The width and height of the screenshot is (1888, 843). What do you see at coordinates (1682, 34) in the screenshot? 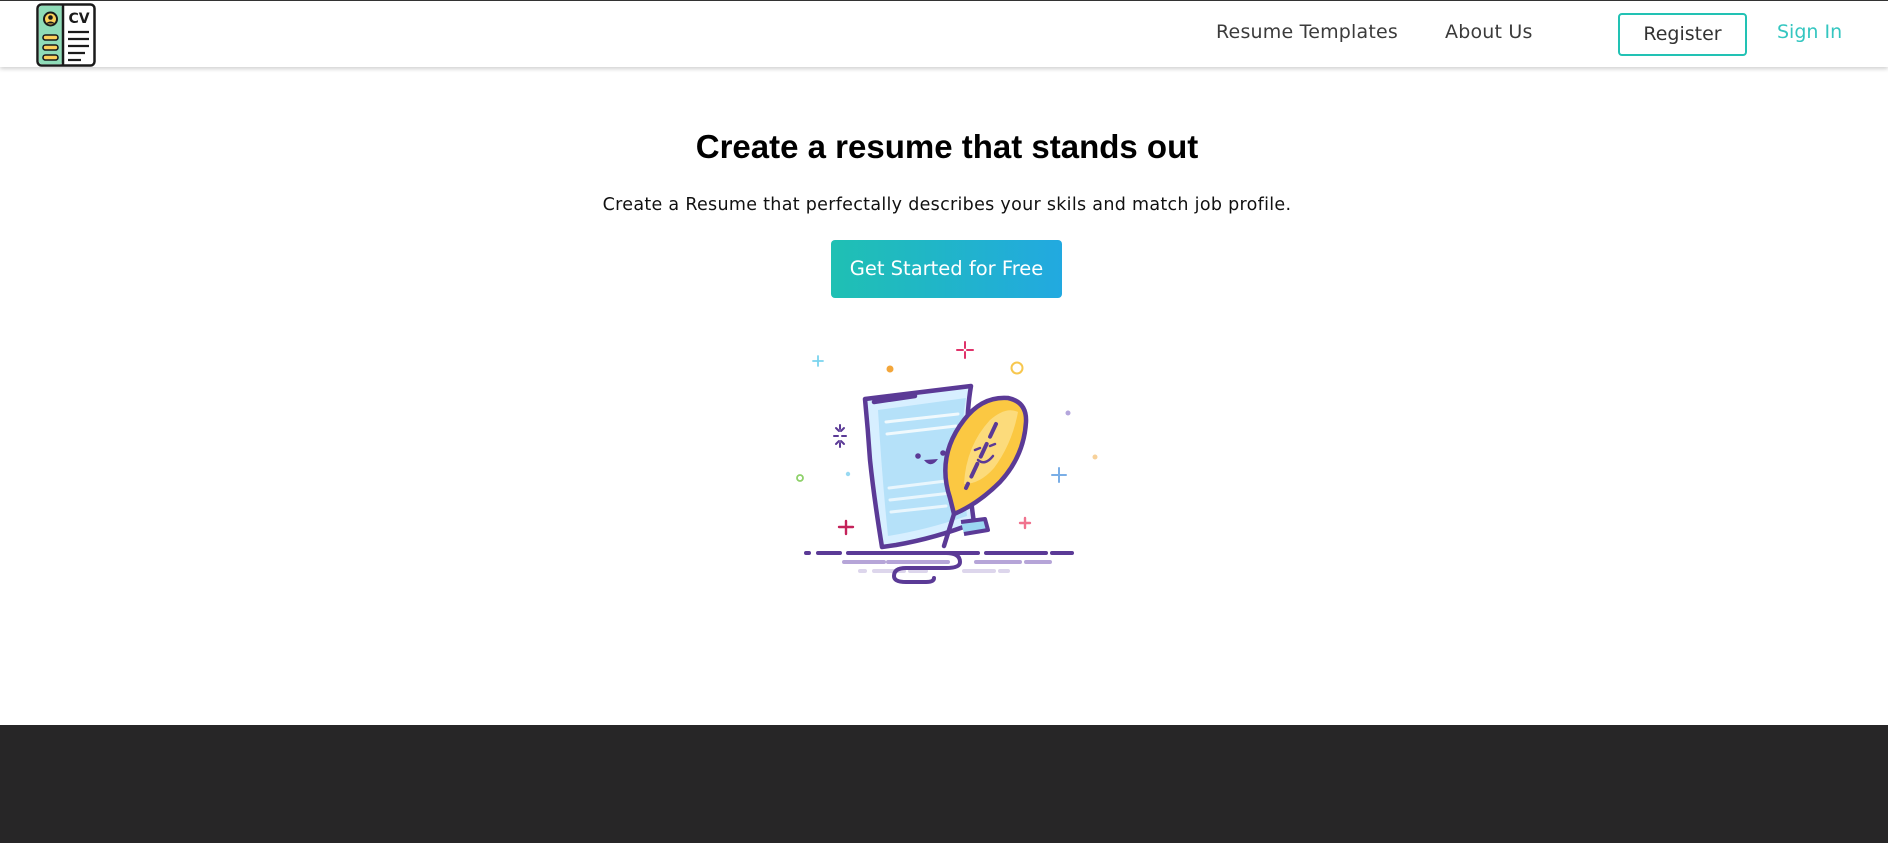
I see `register-button: Register` at bounding box center [1682, 34].